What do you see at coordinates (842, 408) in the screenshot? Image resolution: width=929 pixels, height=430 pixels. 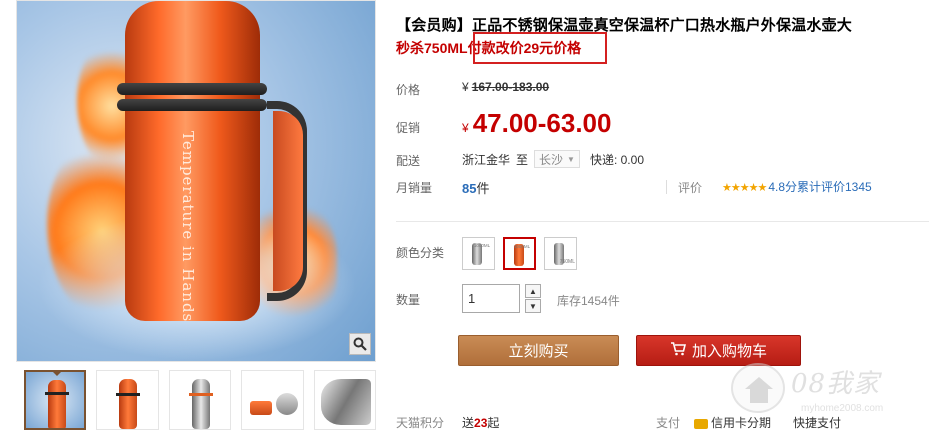 I see `watermark-url: myhome2008.com` at bounding box center [842, 408].